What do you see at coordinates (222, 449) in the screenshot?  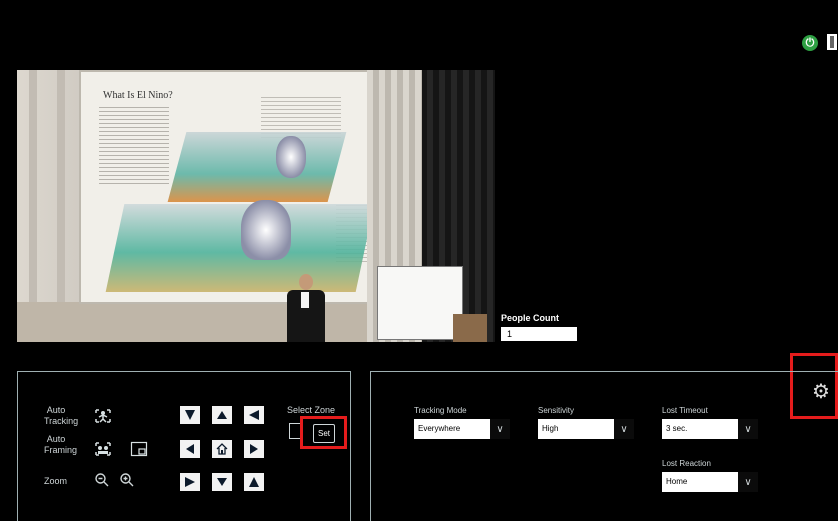 I see `home-button` at bounding box center [222, 449].